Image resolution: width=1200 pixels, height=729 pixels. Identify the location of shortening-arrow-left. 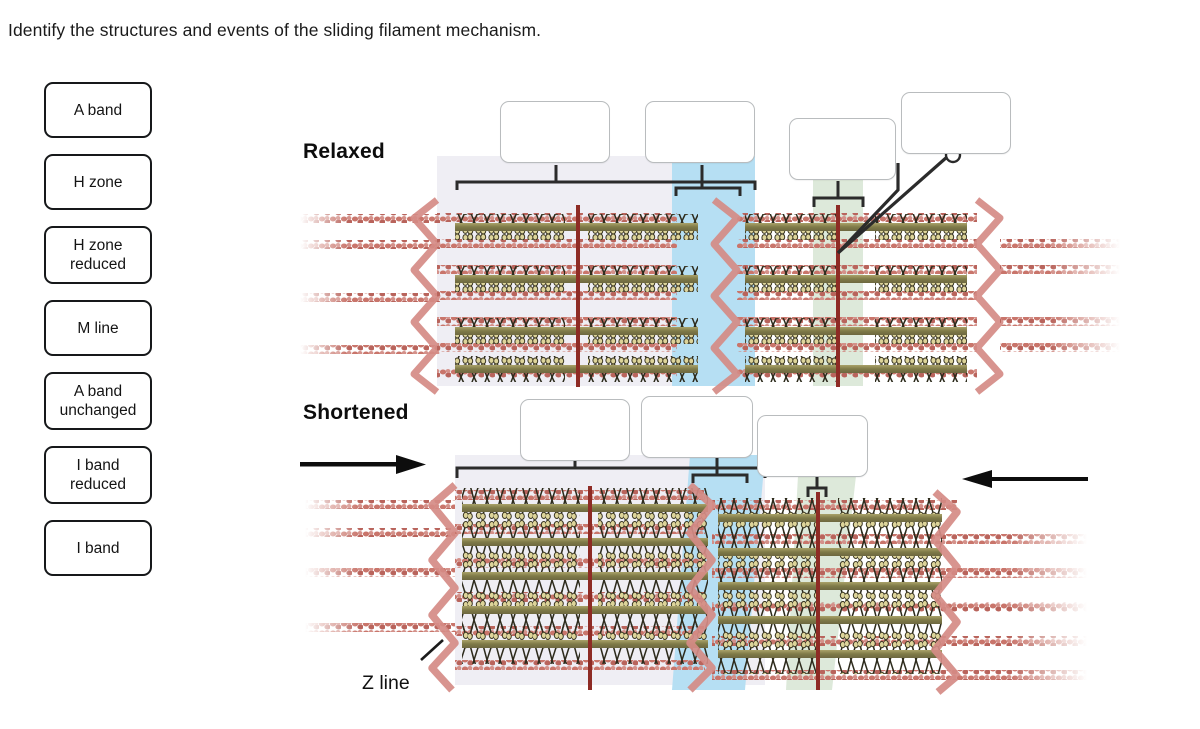
(363, 464).